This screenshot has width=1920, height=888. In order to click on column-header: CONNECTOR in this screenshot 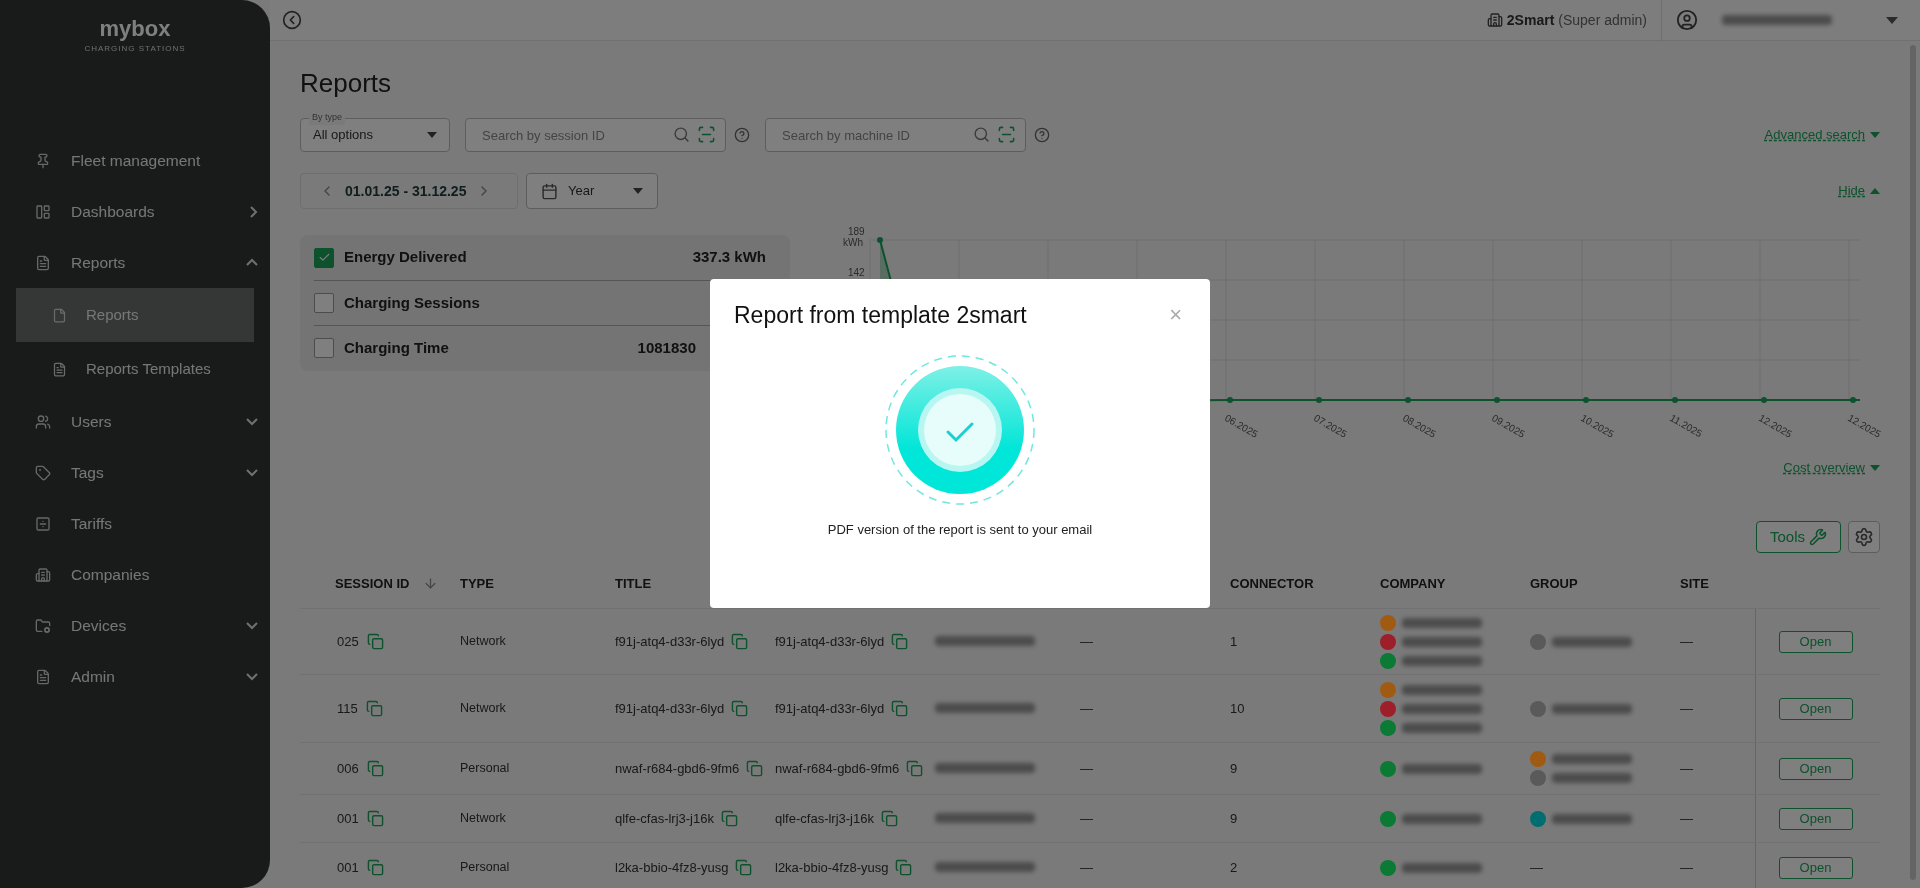, I will do `click(1290, 583)`.